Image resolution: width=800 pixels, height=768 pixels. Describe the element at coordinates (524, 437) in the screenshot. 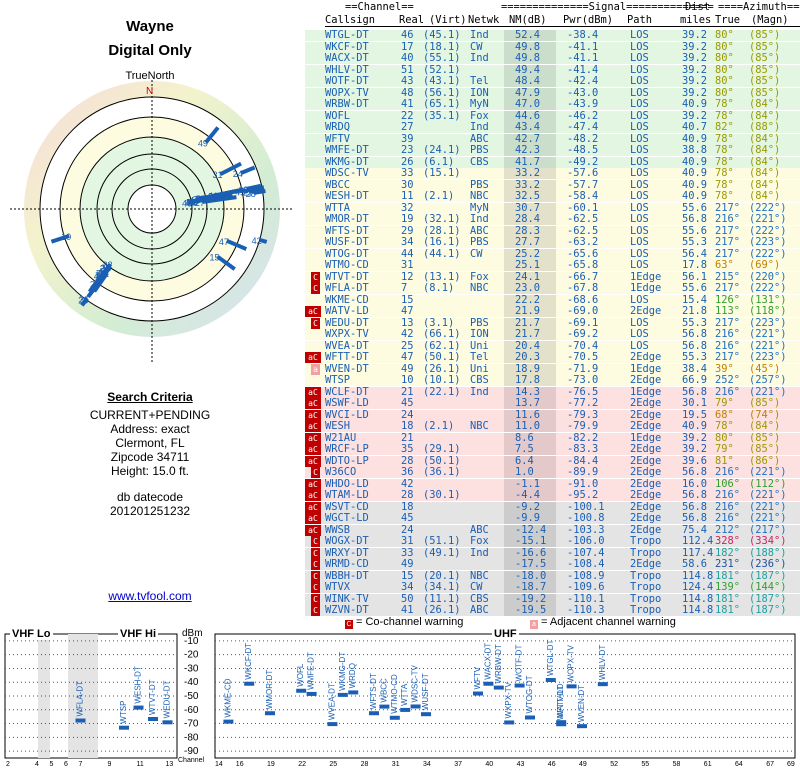

I see `cell-nm: 8.6` at that location.